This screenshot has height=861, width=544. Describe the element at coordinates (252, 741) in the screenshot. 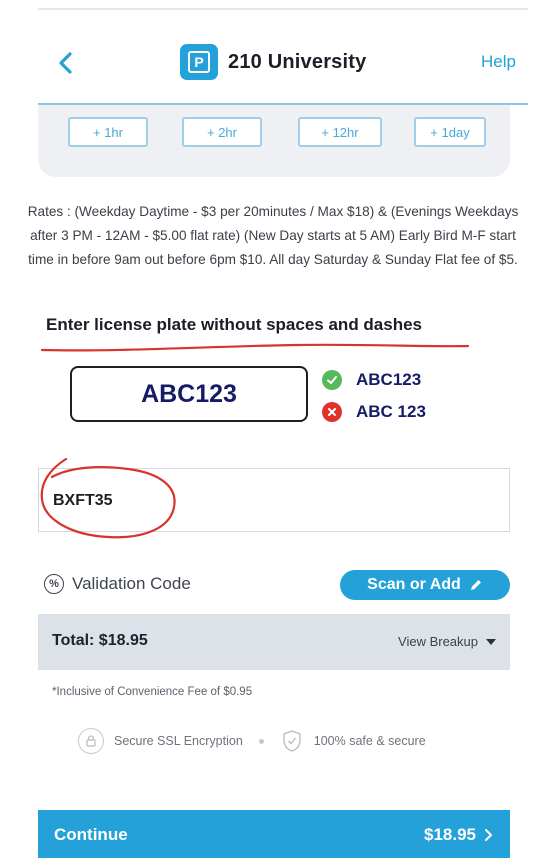

I see `security-row: Secure SSL Encryption 100% safe & secure` at that location.